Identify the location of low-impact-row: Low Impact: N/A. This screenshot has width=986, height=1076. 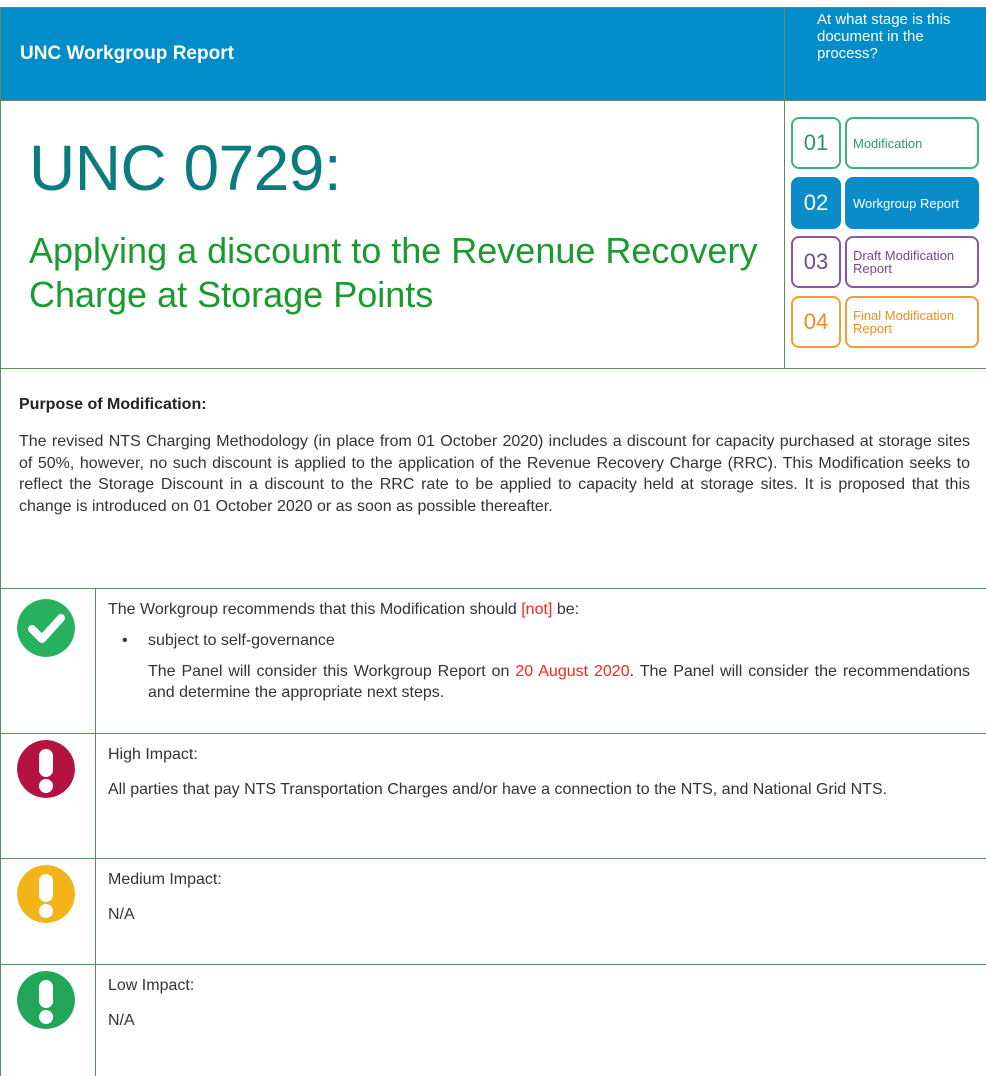
(493, 1020).